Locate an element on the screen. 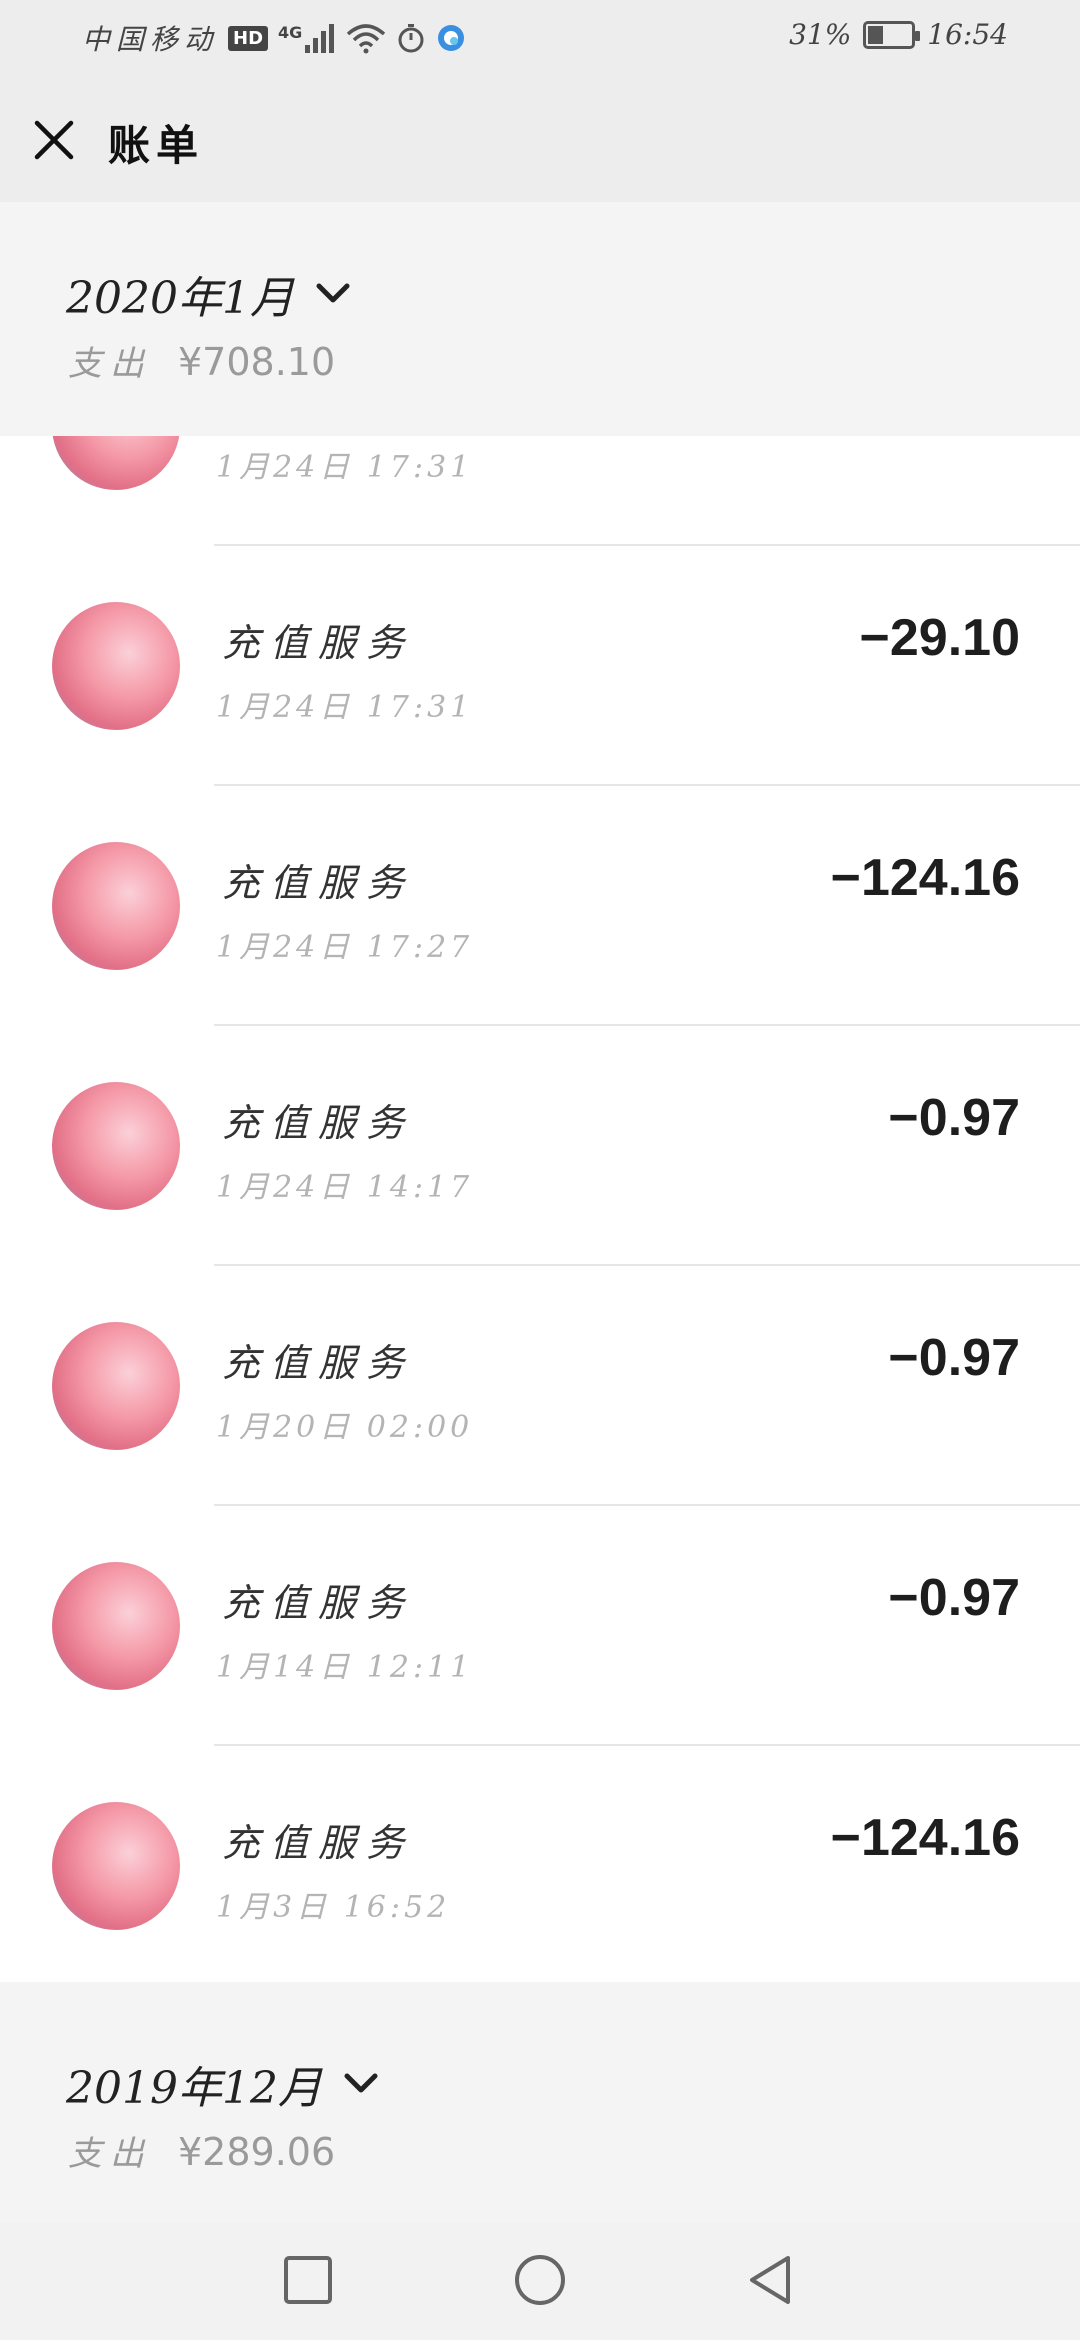 The image size is (1080, 2340). back-button is located at coordinates (770, 2280).